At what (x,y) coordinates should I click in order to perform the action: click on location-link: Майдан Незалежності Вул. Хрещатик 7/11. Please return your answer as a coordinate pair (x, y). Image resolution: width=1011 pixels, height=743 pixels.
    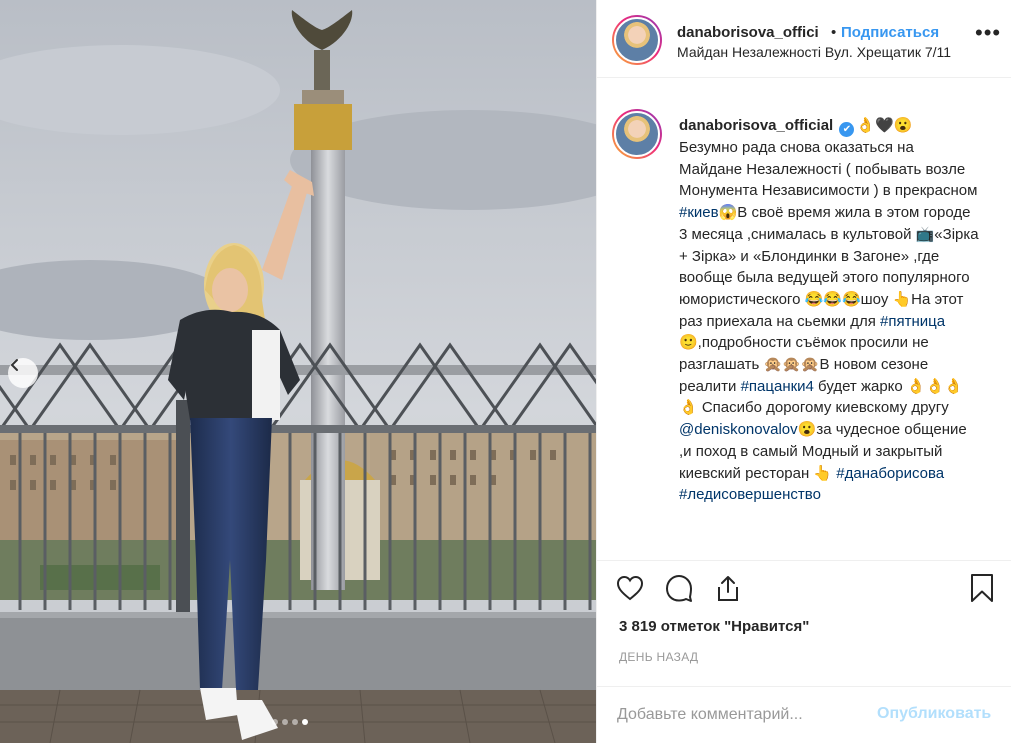
    Looking at the image, I should click on (814, 52).